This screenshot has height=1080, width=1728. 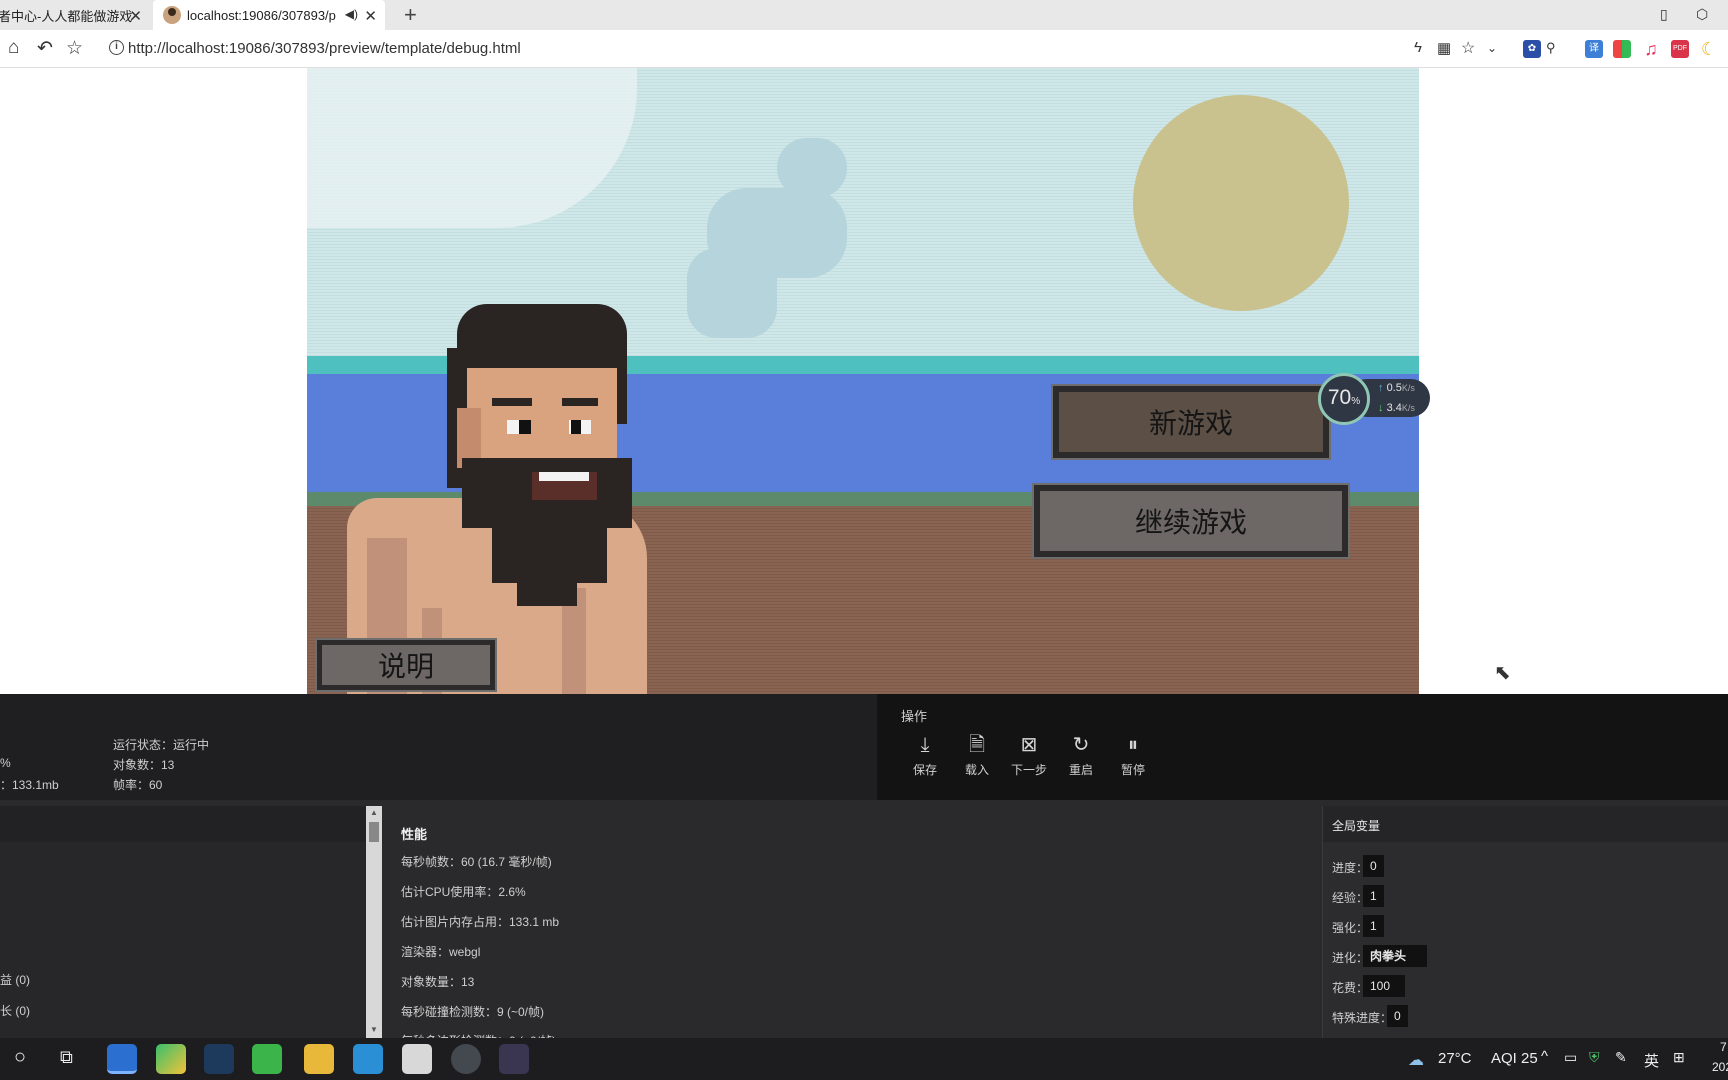 What do you see at coordinates (1373, 896) in the screenshot?
I see `var-value-experience: 1` at bounding box center [1373, 896].